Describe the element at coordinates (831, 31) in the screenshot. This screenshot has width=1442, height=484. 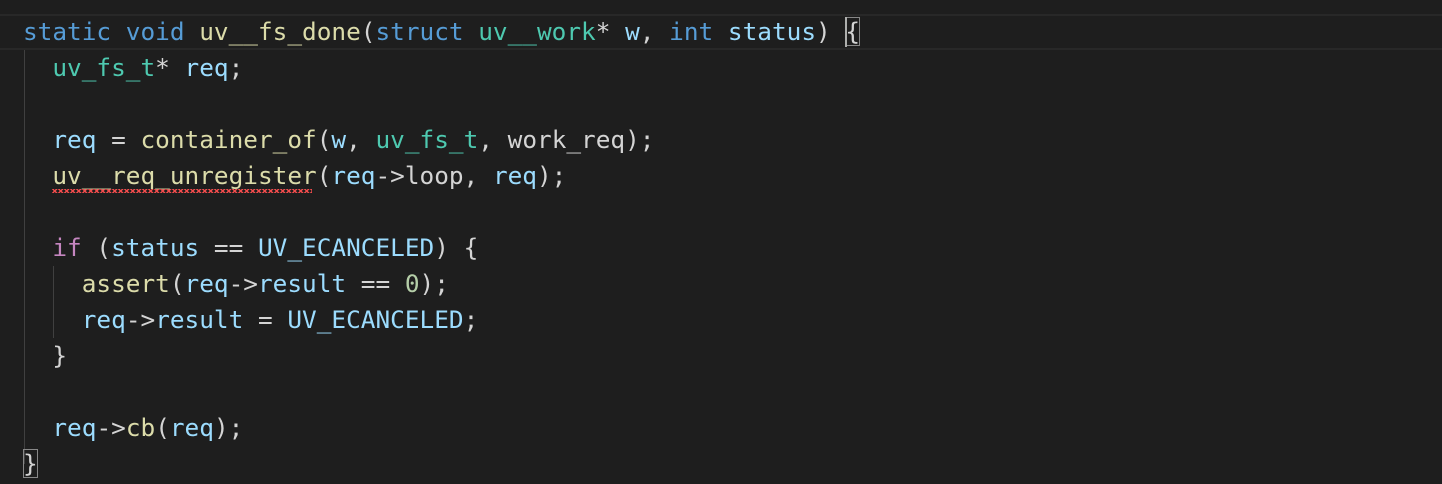
I see `code-token: )` at that location.